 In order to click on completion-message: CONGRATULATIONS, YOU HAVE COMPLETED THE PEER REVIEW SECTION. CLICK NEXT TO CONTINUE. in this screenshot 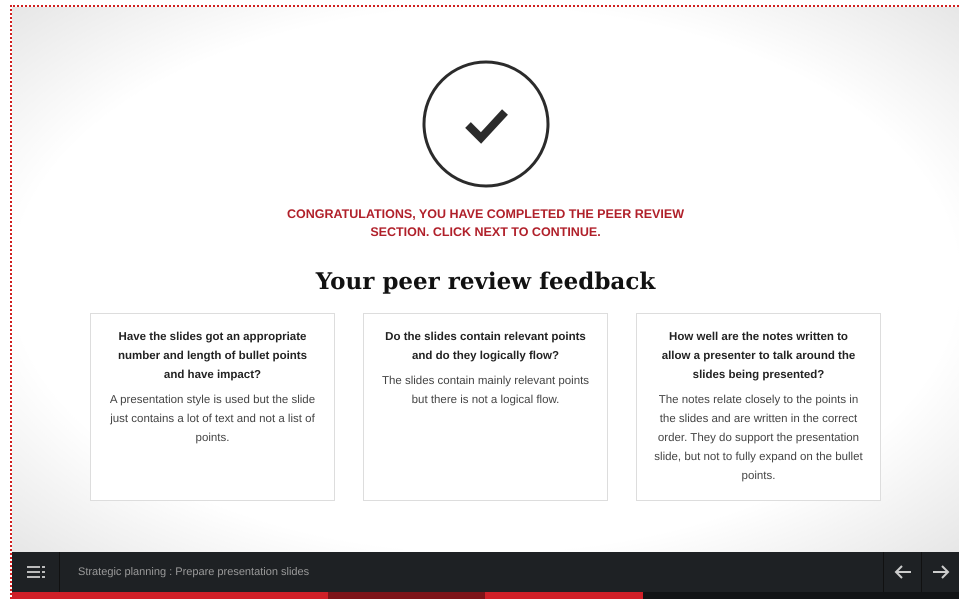, I will do `click(485, 223)`.